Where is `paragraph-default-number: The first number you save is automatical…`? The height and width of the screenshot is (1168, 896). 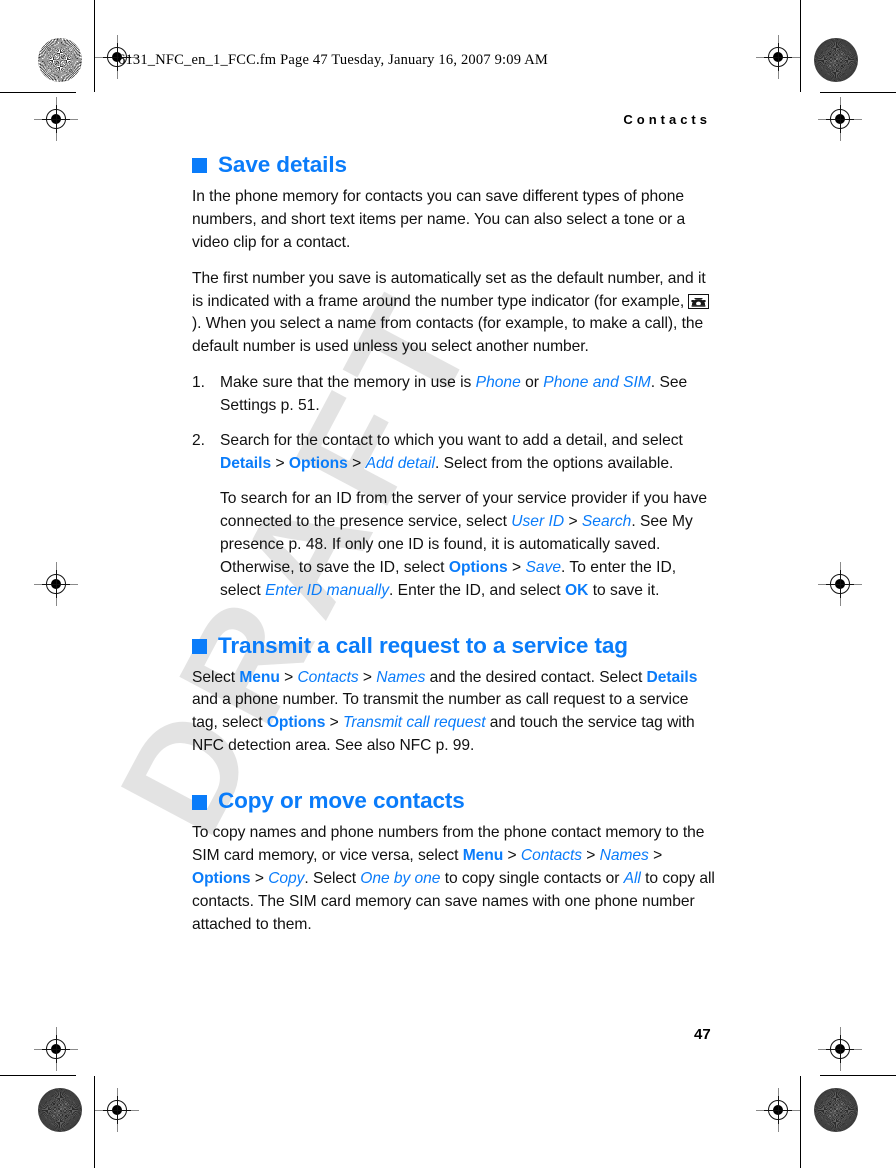
paragraph-default-number: The first number you save is automatical… is located at coordinates (455, 314).